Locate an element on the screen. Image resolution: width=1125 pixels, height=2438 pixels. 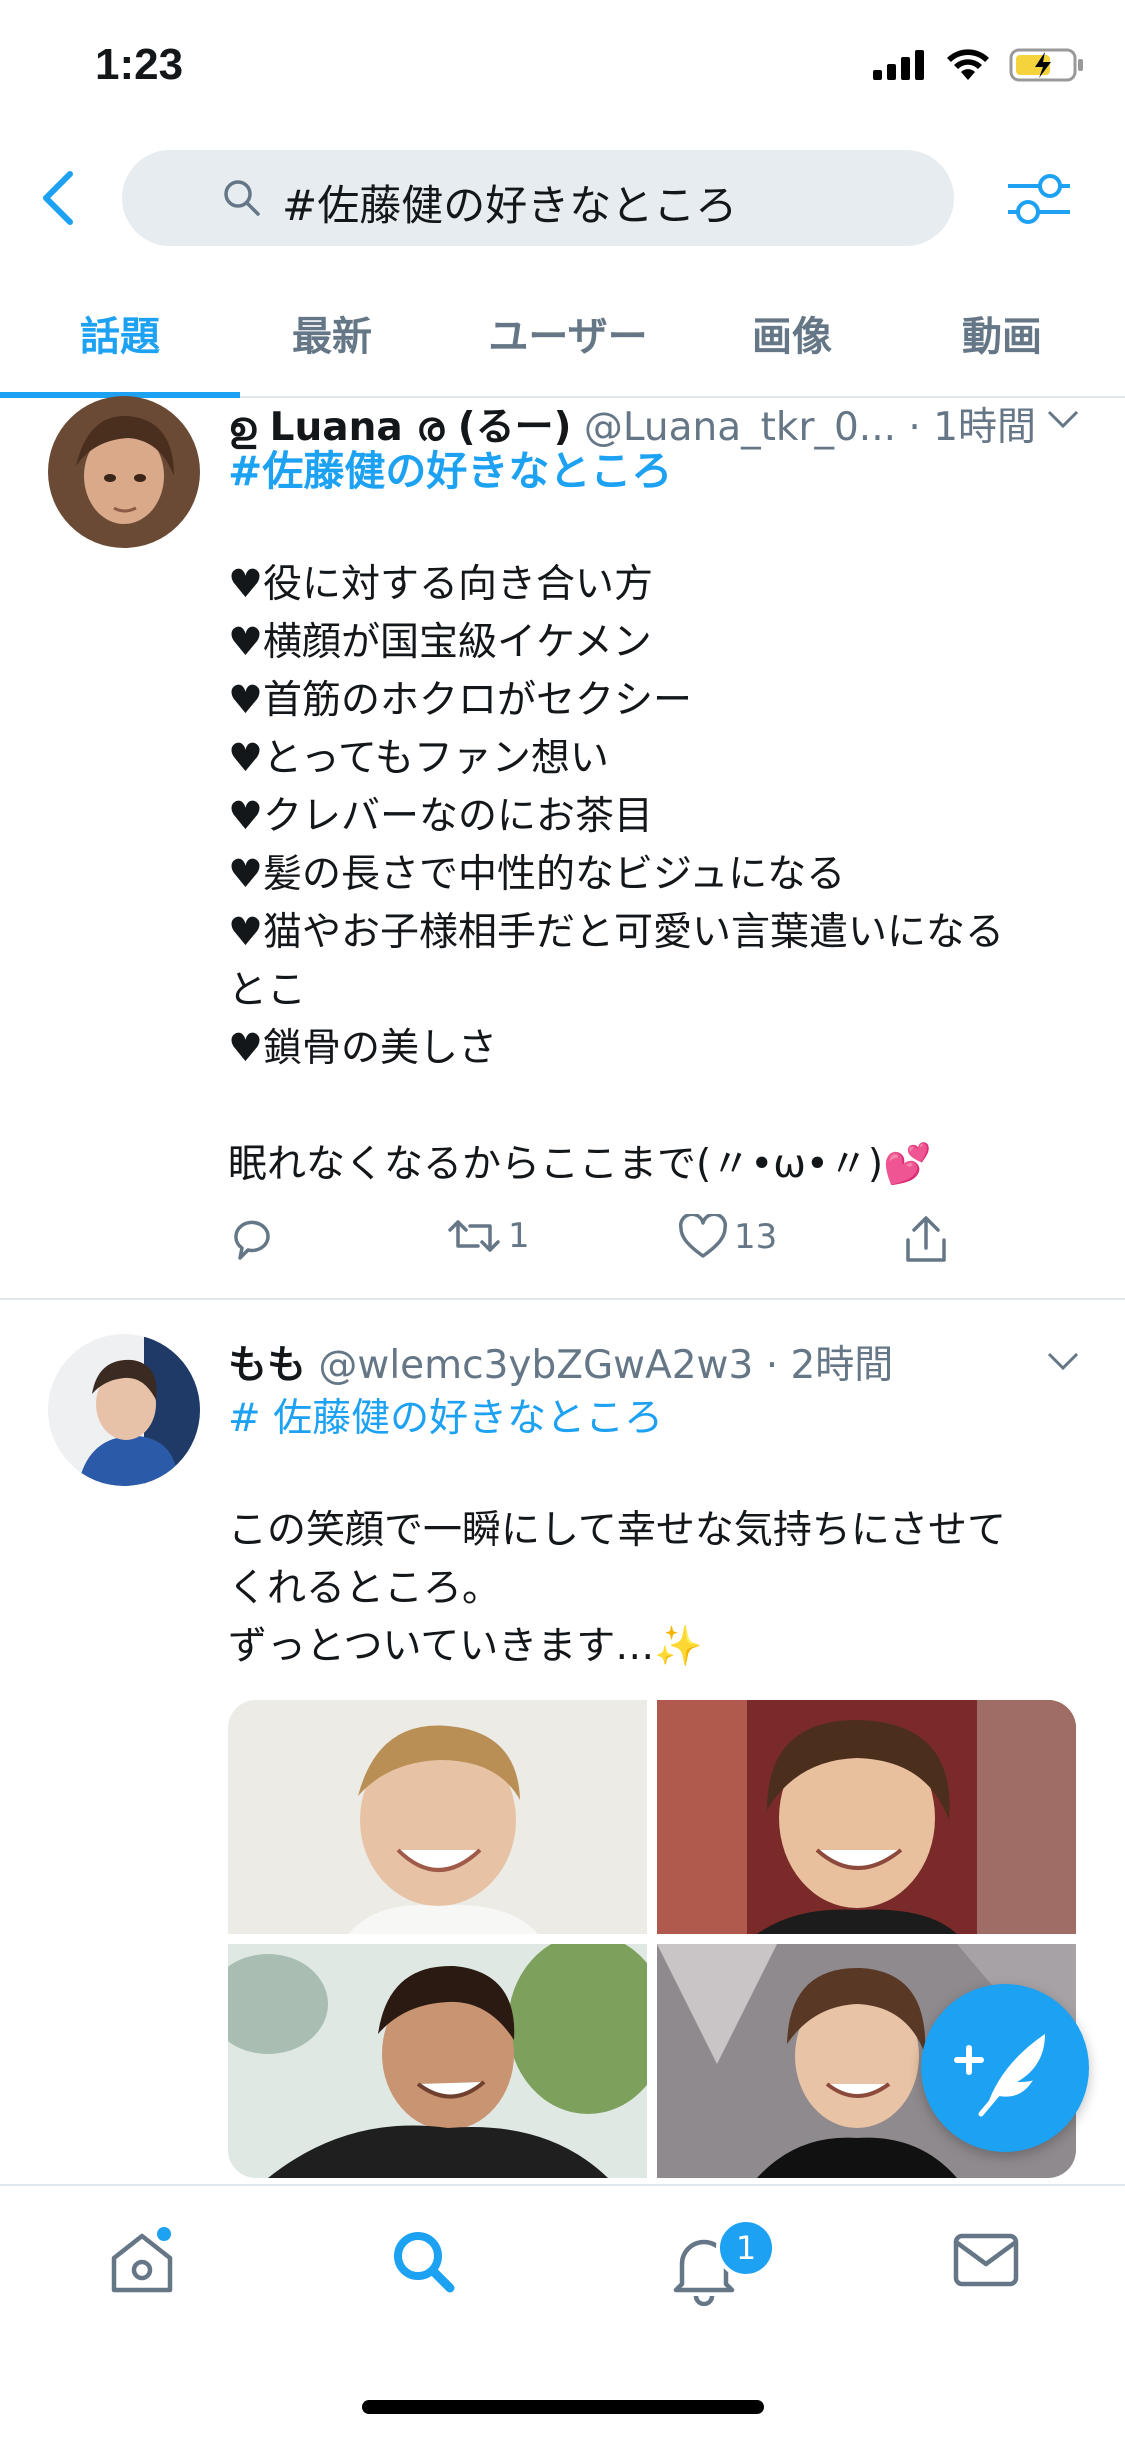
tab-videos: 動画 is located at coordinates (1002, 333).